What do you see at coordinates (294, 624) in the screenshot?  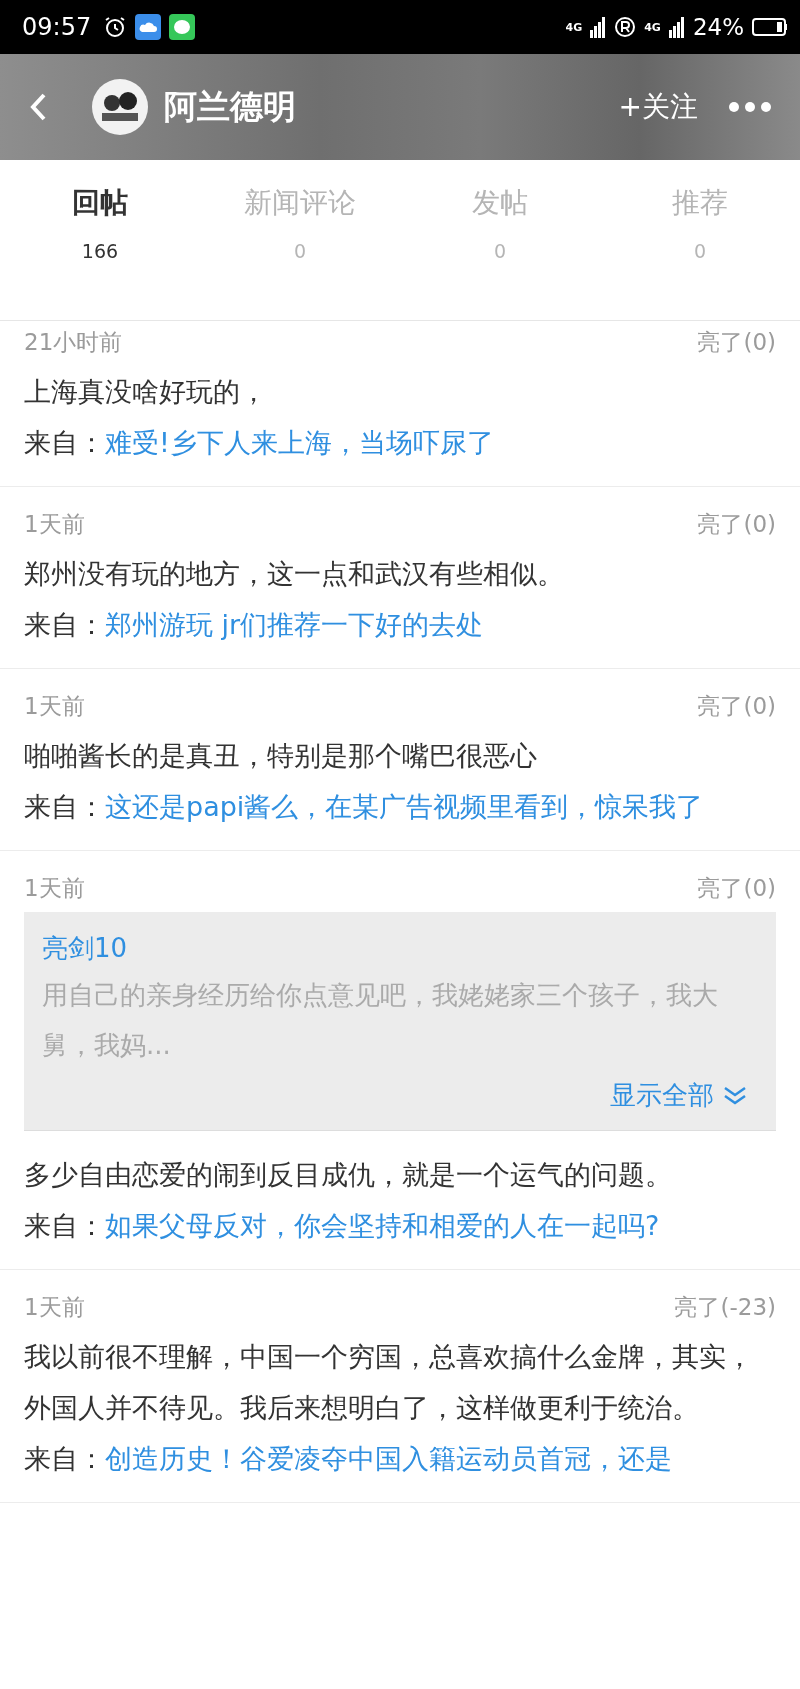 I see `thread-link: 郑州游玩 jr们推荐一下好的去处` at bounding box center [294, 624].